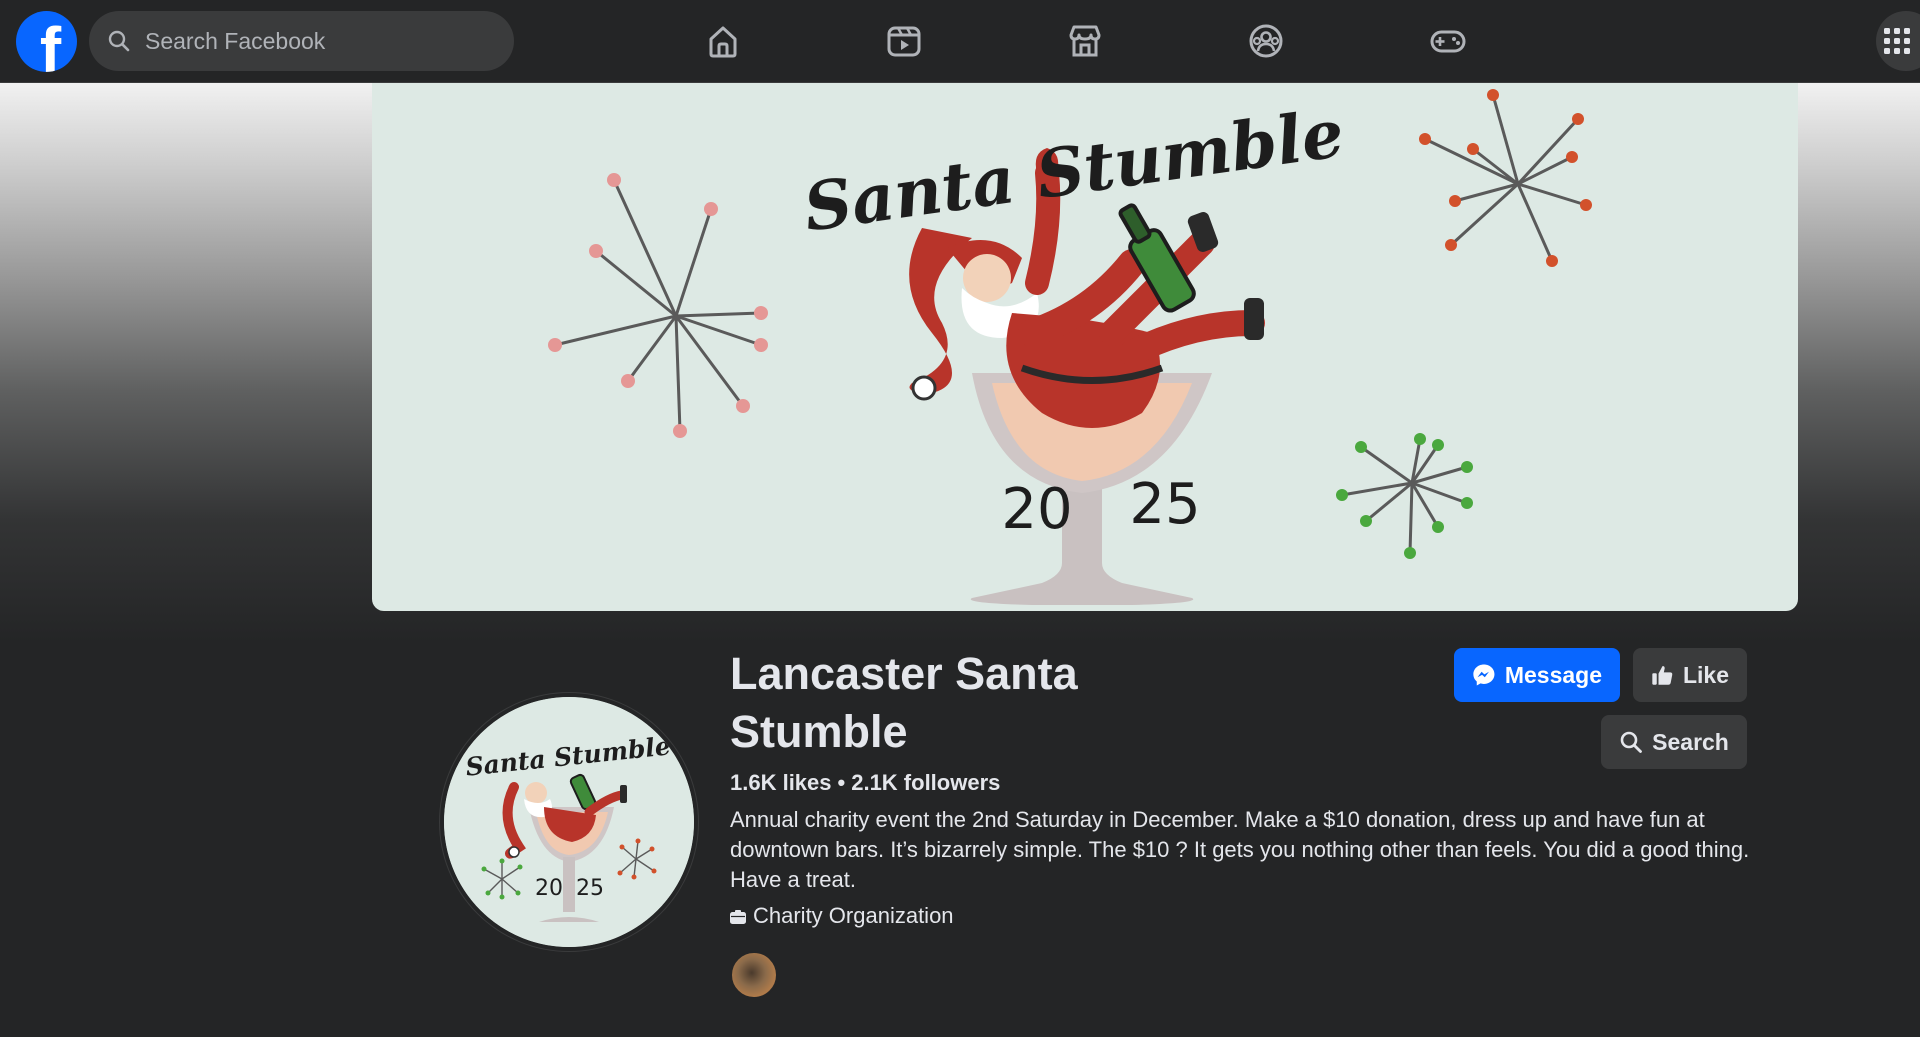 Image resolution: width=1920 pixels, height=1037 pixels. Describe the element at coordinates (1662, 675) in the screenshot. I see `thumbs-up-icon` at that location.